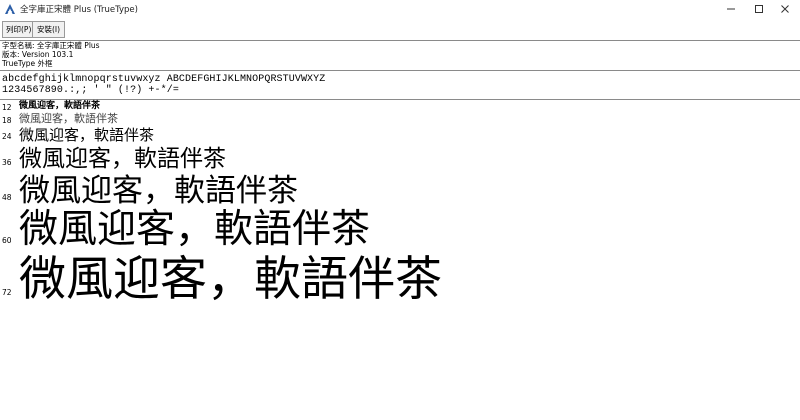 The width and height of the screenshot is (800, 420). I want to click on close-button, so click(785, 9).